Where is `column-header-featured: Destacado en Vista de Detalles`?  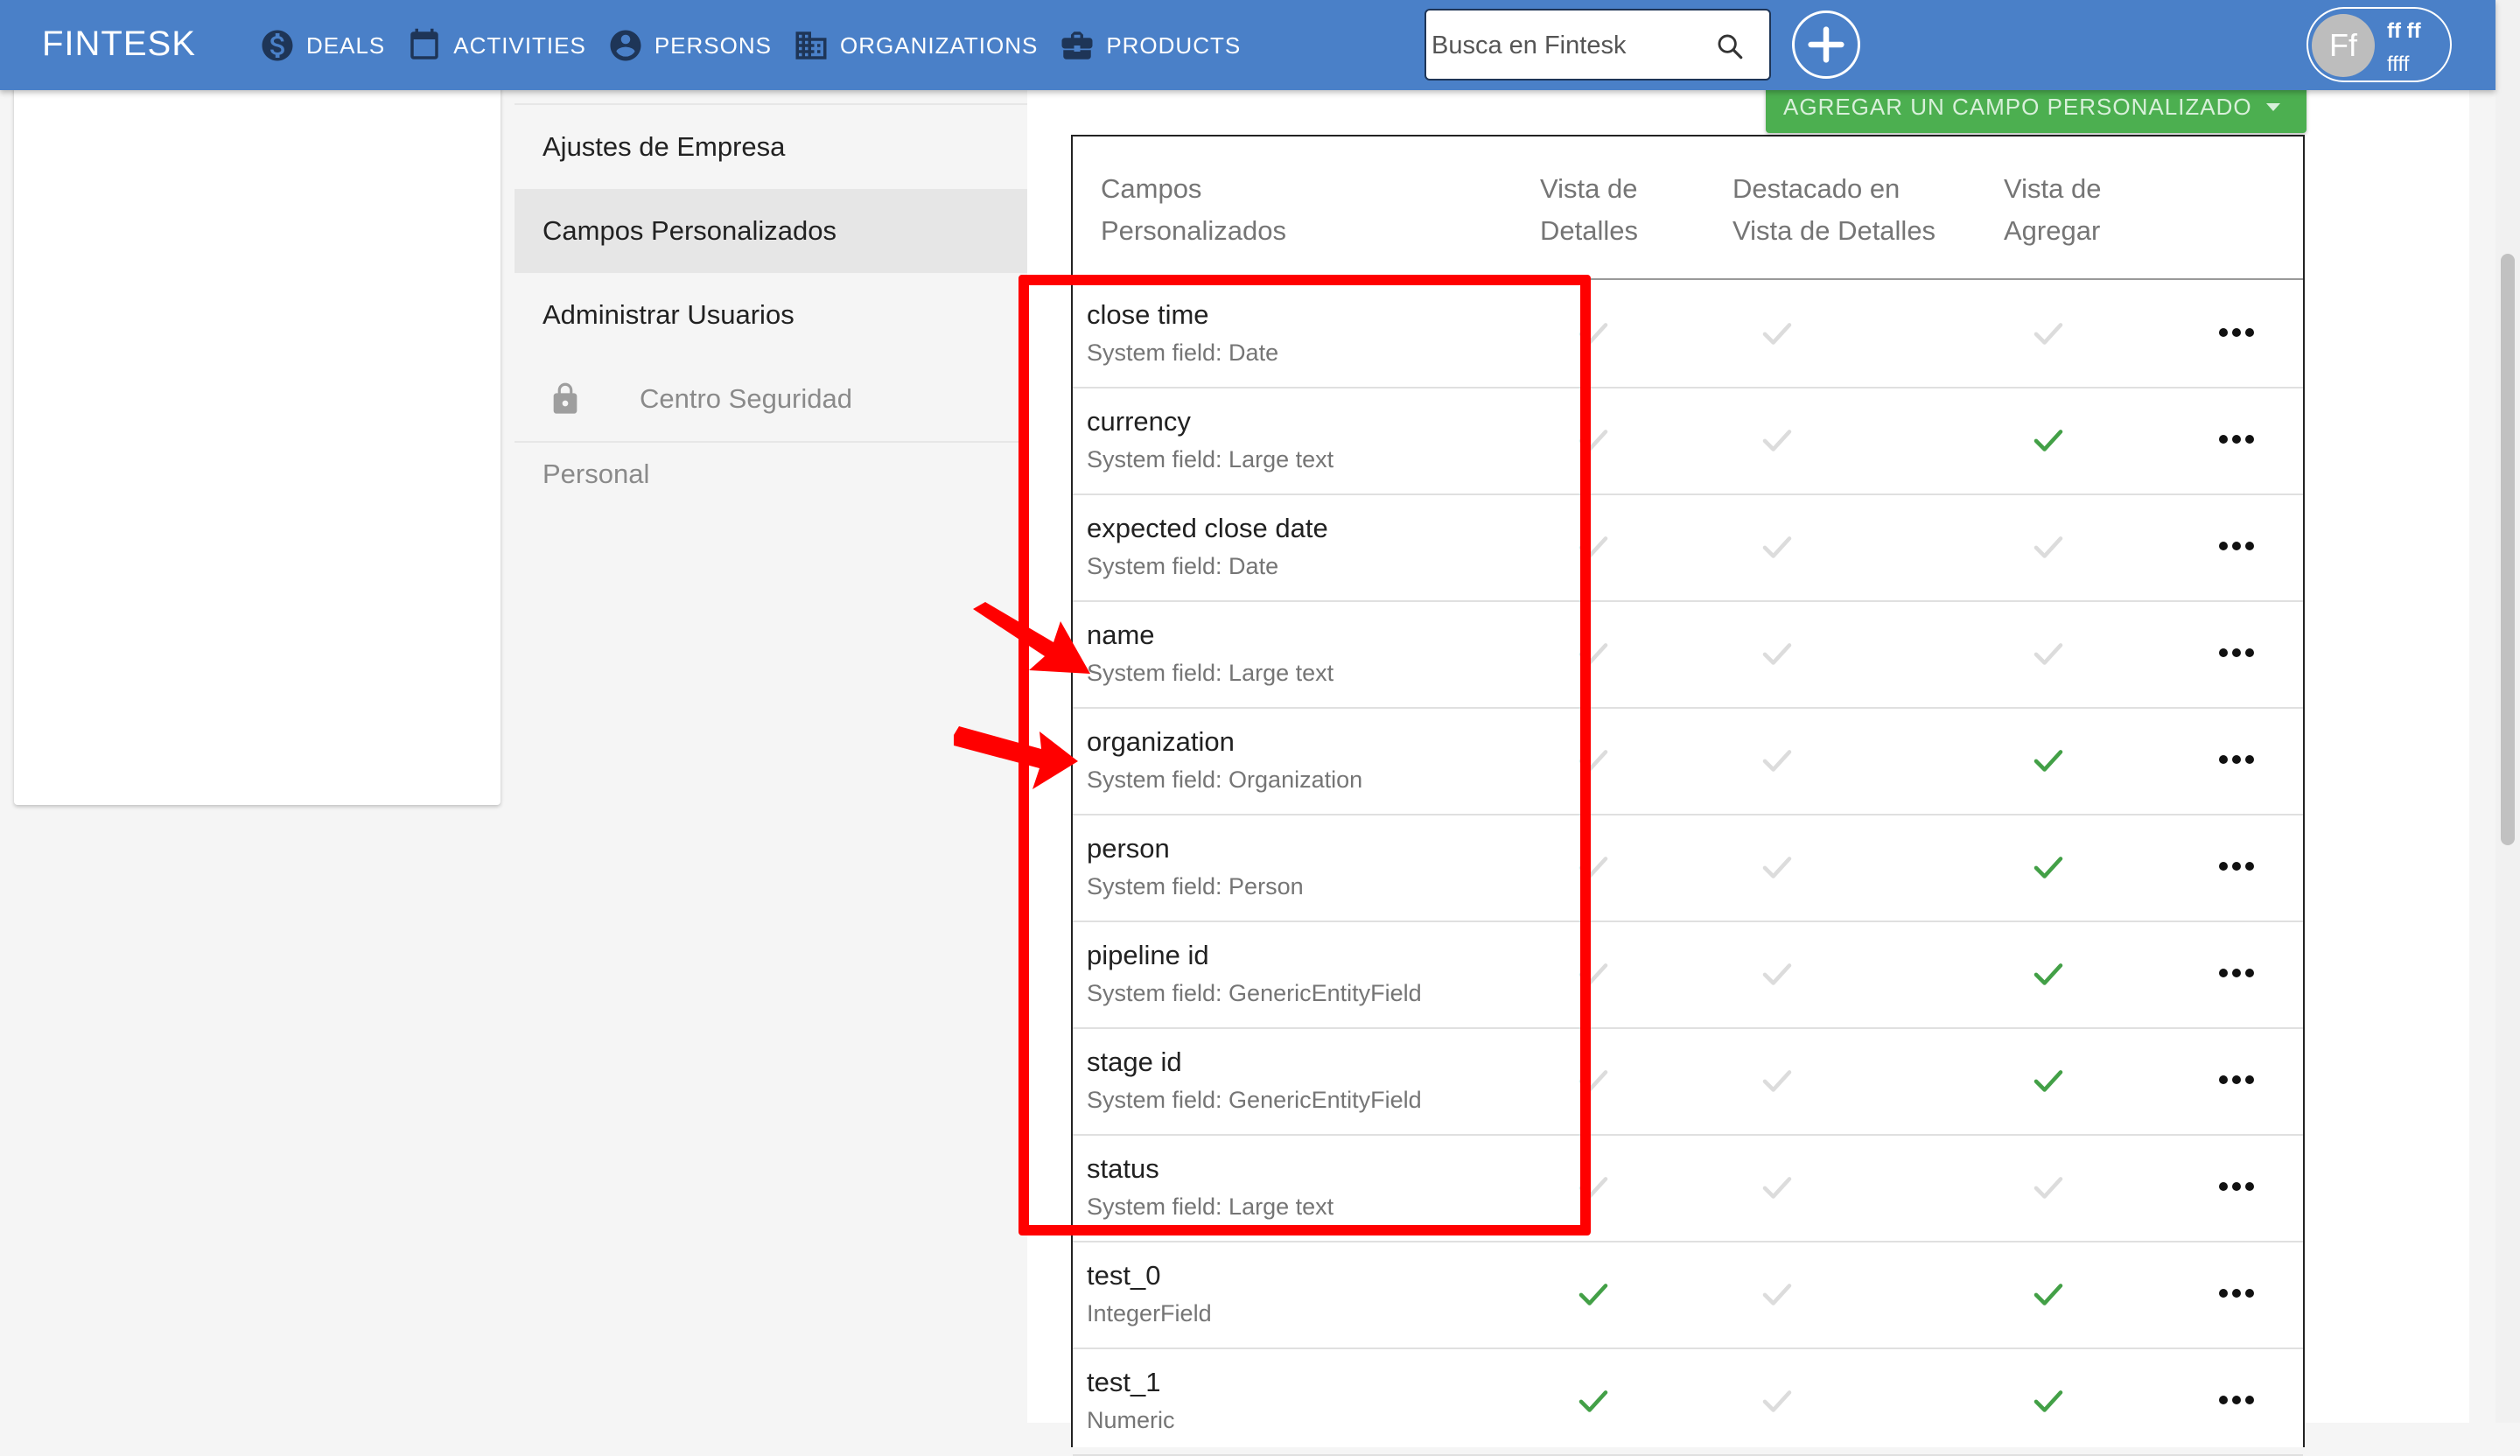 column-header-featured: Destacado en Vista de Detalles is located at coordinates (1834, 210).